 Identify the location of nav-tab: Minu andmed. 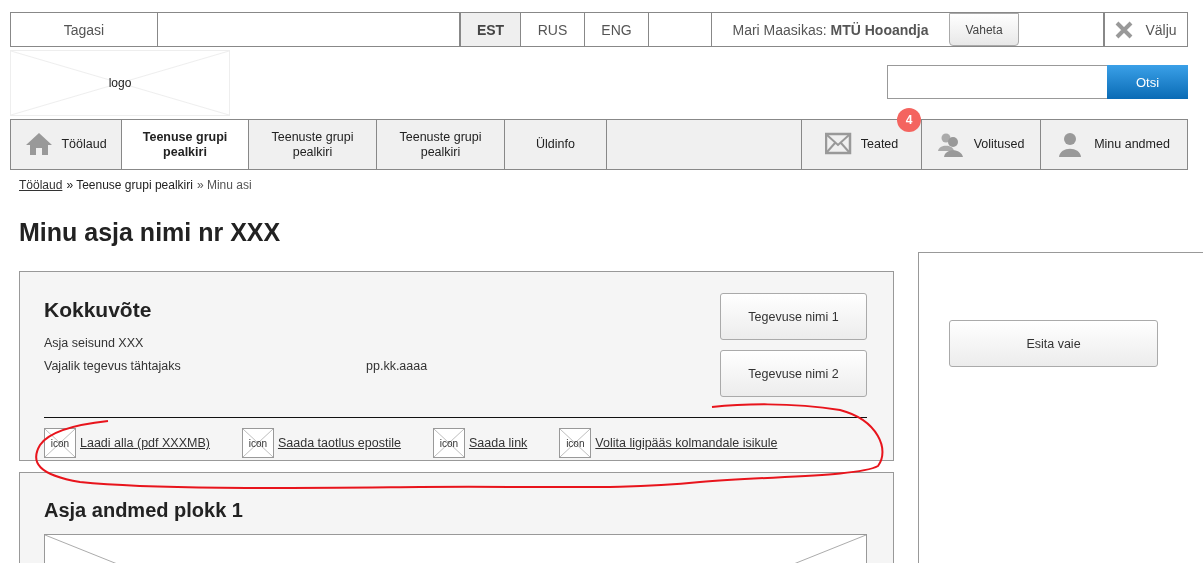
(1114, 144).